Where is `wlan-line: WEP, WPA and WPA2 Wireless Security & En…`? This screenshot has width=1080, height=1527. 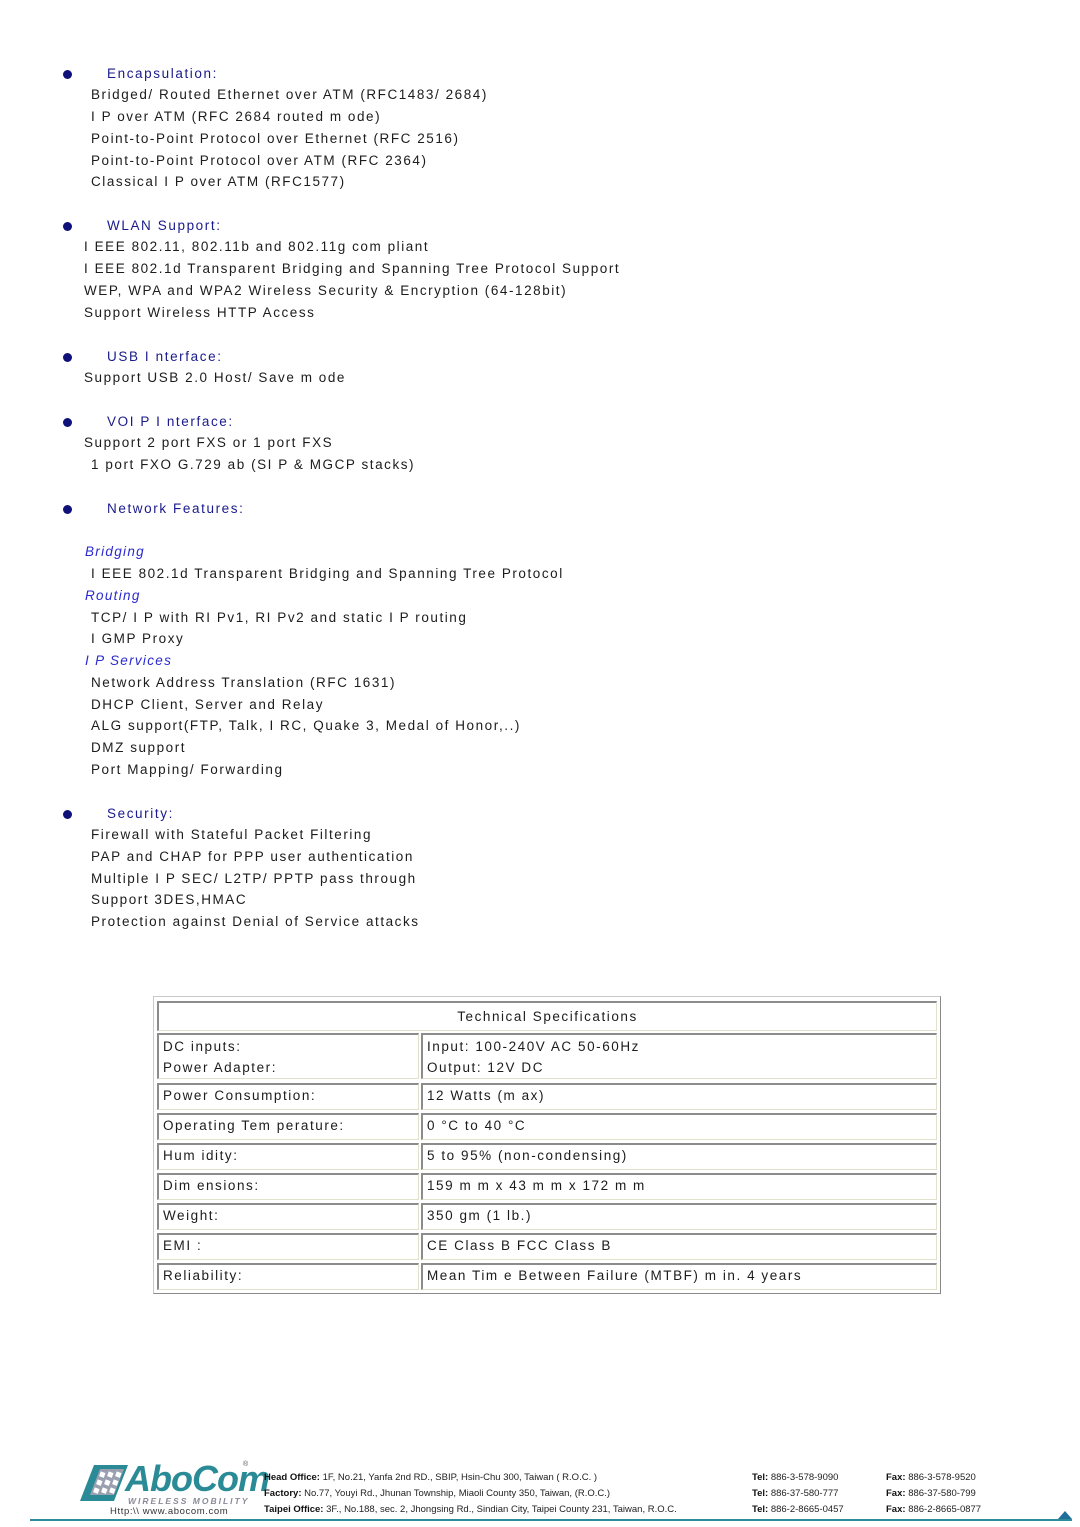 wlan-line: WEP, WPA and WPA2 Wireless Security & En… is located at coordinates (326, 290).